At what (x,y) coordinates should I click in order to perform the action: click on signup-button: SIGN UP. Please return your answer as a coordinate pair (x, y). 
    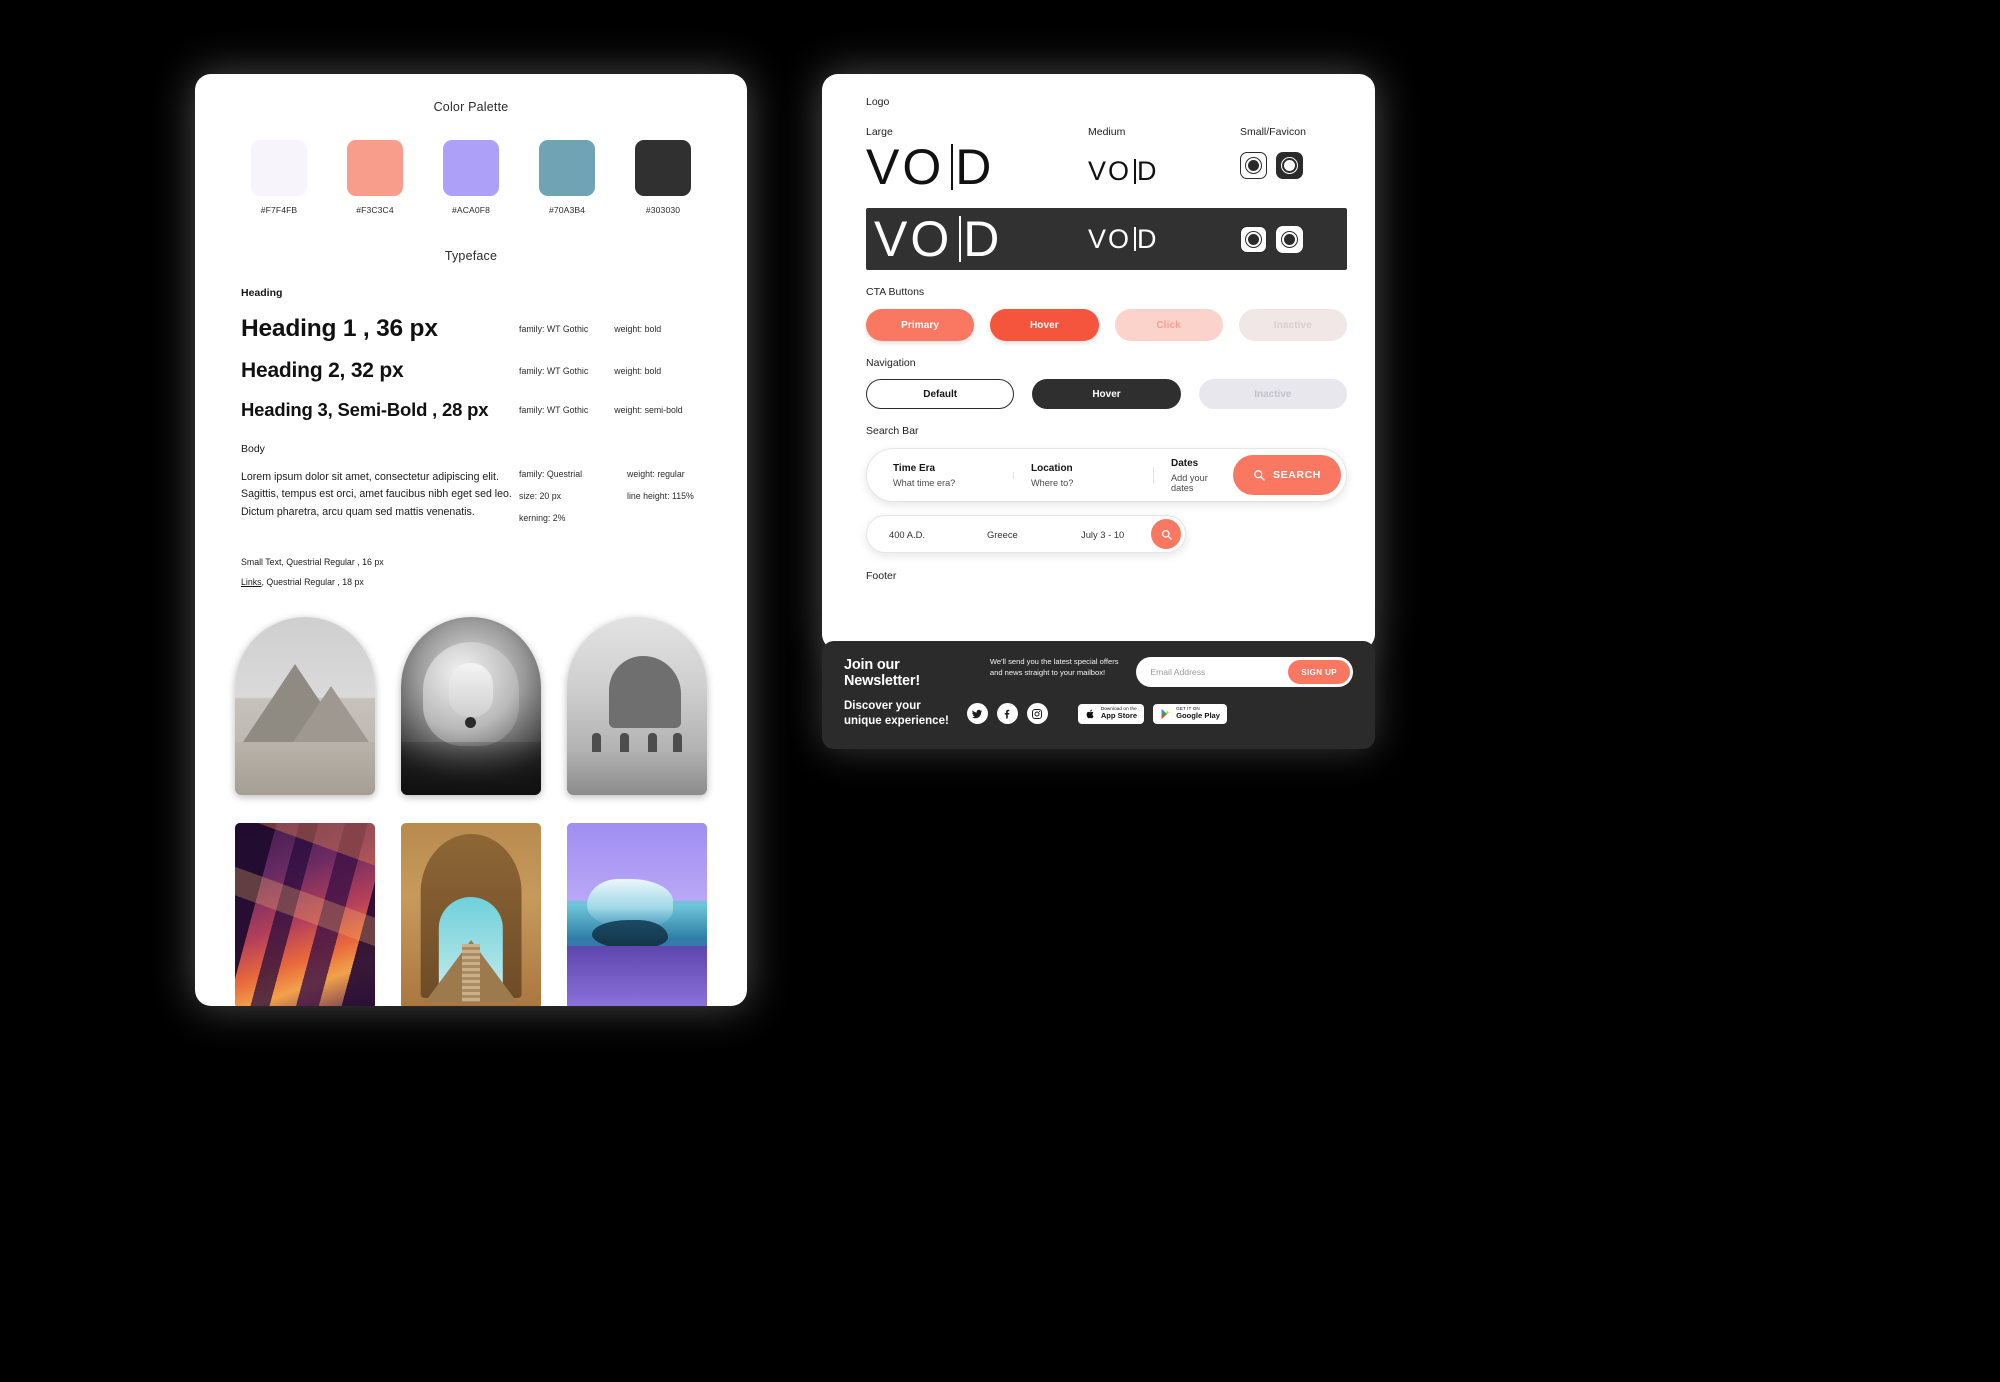
    Looking at the image, I should click on (1319, 672).